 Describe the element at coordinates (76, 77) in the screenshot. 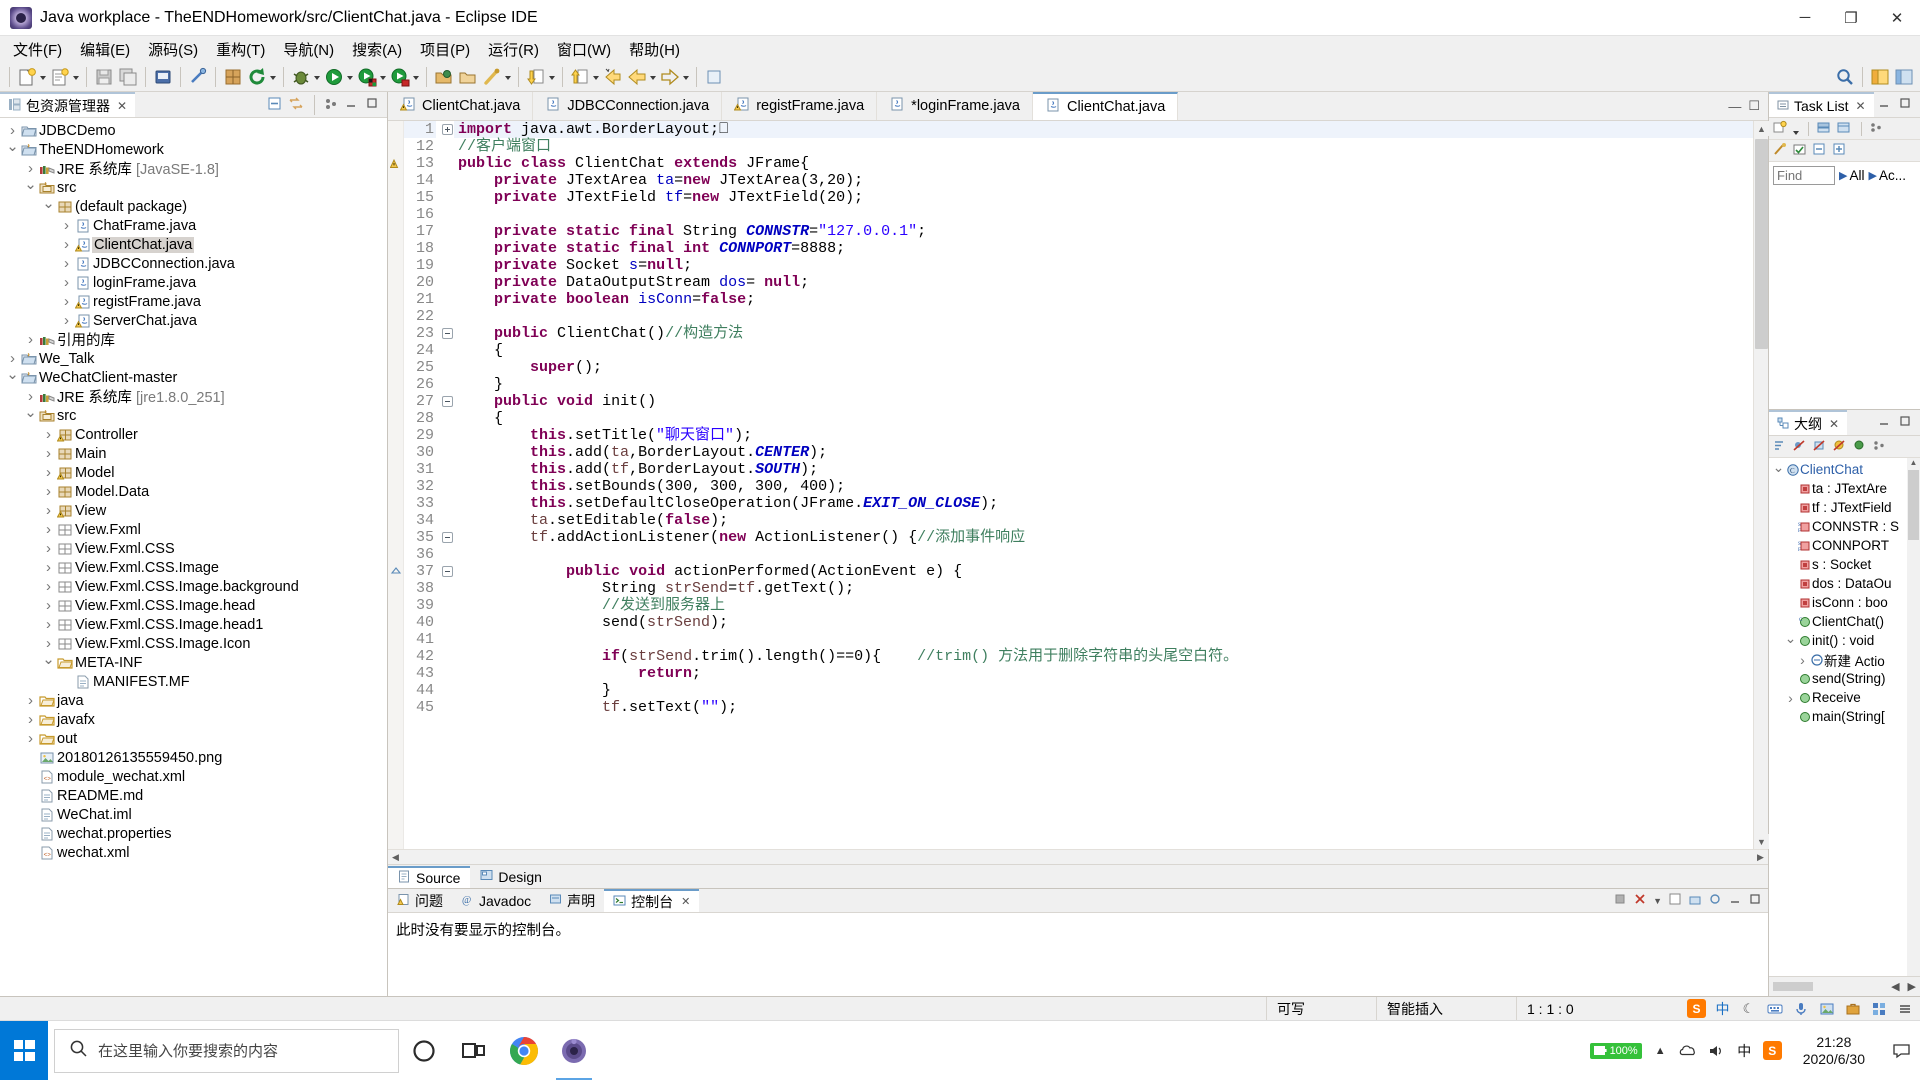

I see `new-java-class-dropdown` at that location.